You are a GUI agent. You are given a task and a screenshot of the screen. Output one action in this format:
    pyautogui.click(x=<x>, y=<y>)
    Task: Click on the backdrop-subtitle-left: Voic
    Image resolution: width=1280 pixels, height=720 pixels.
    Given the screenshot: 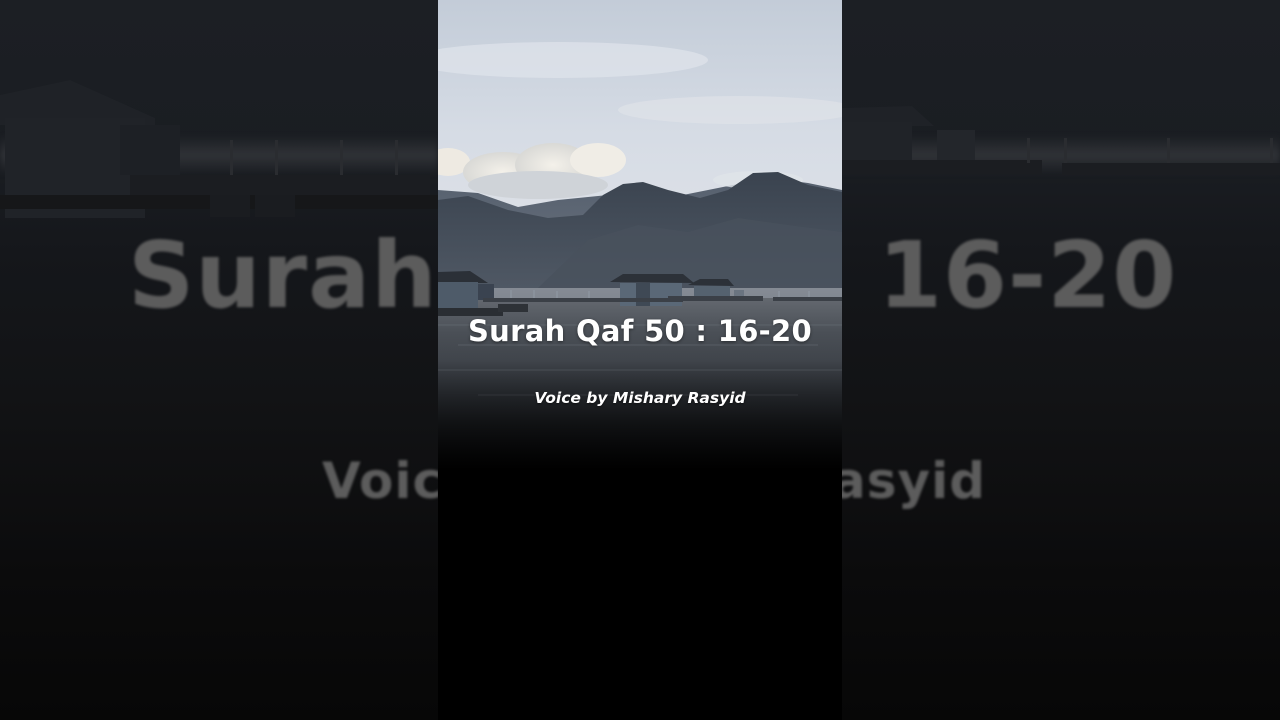 What is the action you would take?
    pyautogui.click(x=380, y=481)
    